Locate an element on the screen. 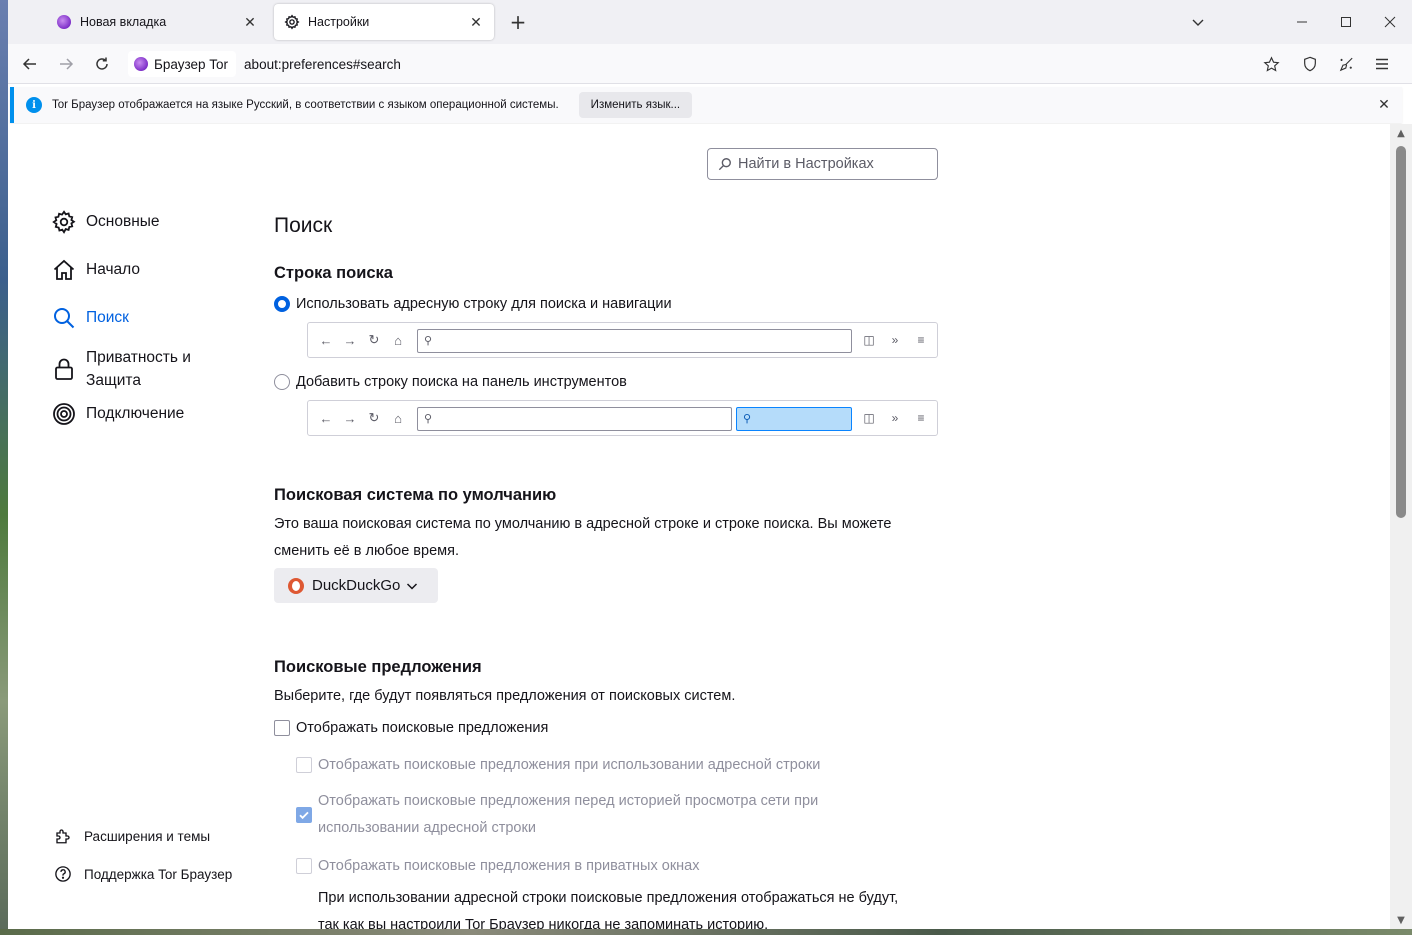 This screenshot has width=1412, height=935. sidebar-item-label: Приватность и Защита is located at coordinates (138, 369).